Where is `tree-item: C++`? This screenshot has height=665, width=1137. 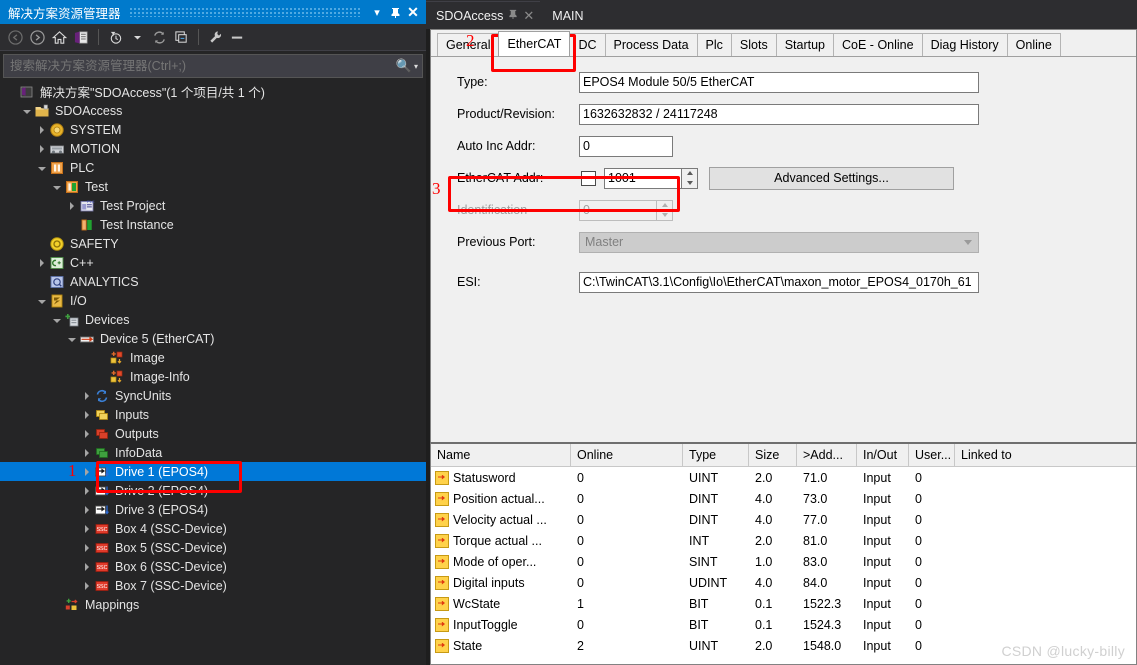
tree-item: C++ is located at coordinates (213, 262).